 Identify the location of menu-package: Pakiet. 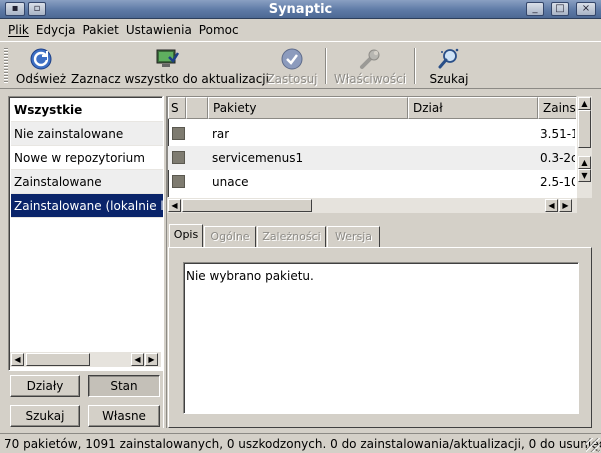
(99, 30).